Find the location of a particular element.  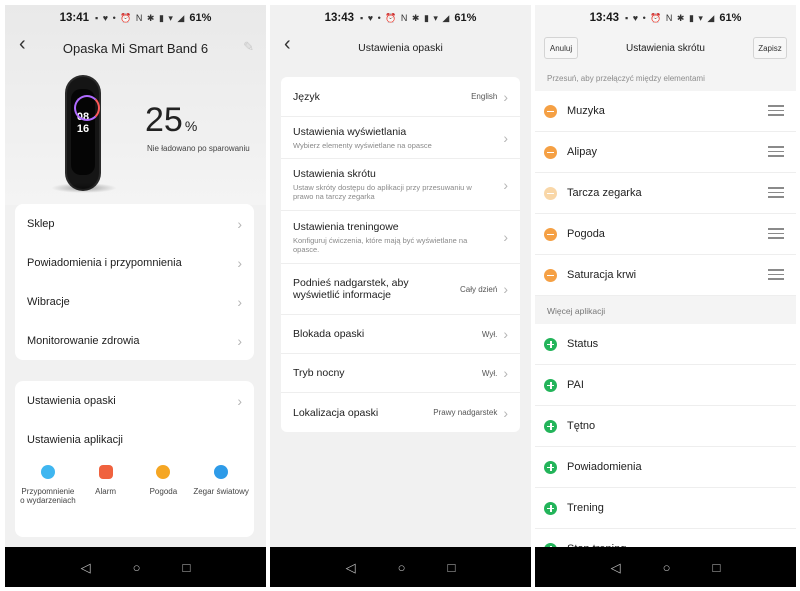

page-title: Ustawienia opaski is located at coordinates (400, 48).